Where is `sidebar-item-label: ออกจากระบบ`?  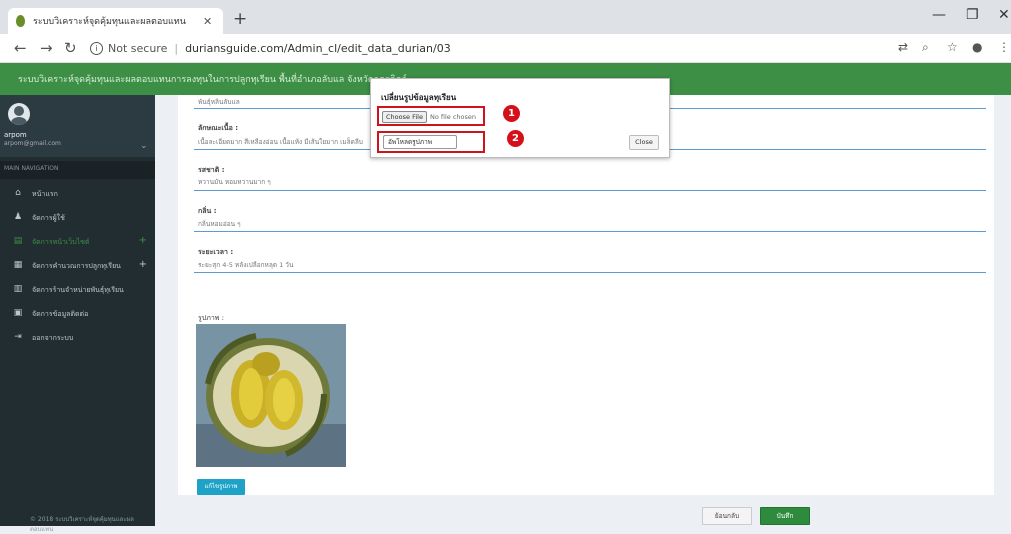 sidebar-item-label: ออกจากระบบ is located at coordinates (53, 338).